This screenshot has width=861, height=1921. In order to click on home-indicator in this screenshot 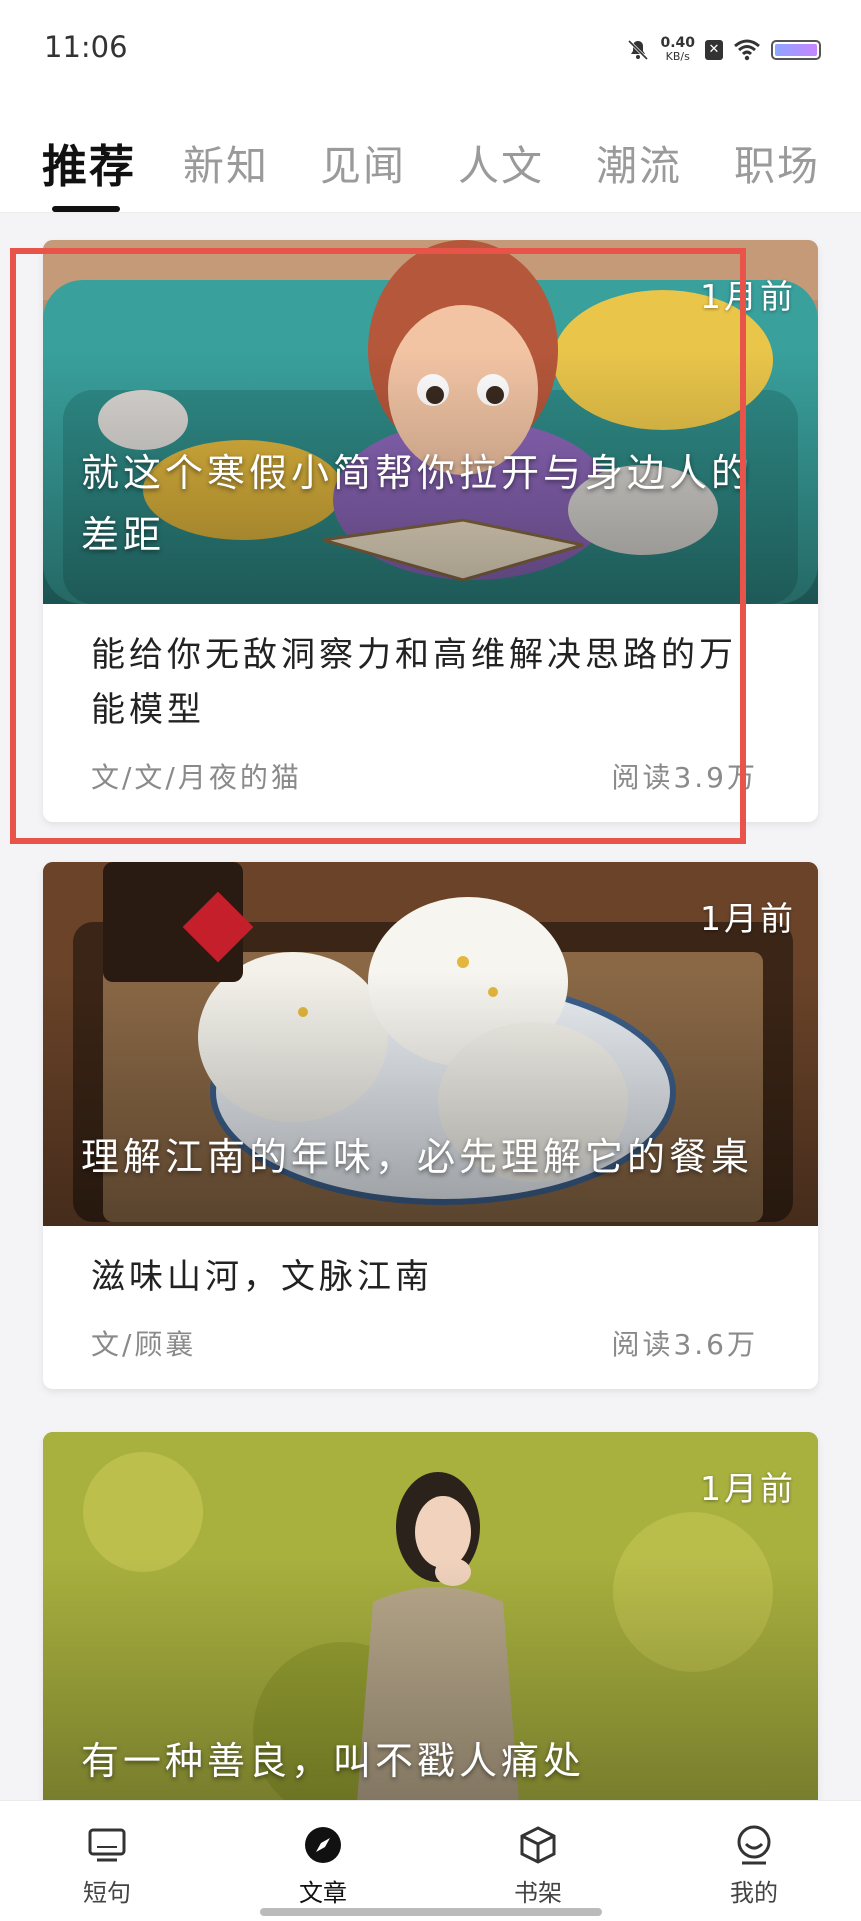, I will do `click(431, 1912)`.